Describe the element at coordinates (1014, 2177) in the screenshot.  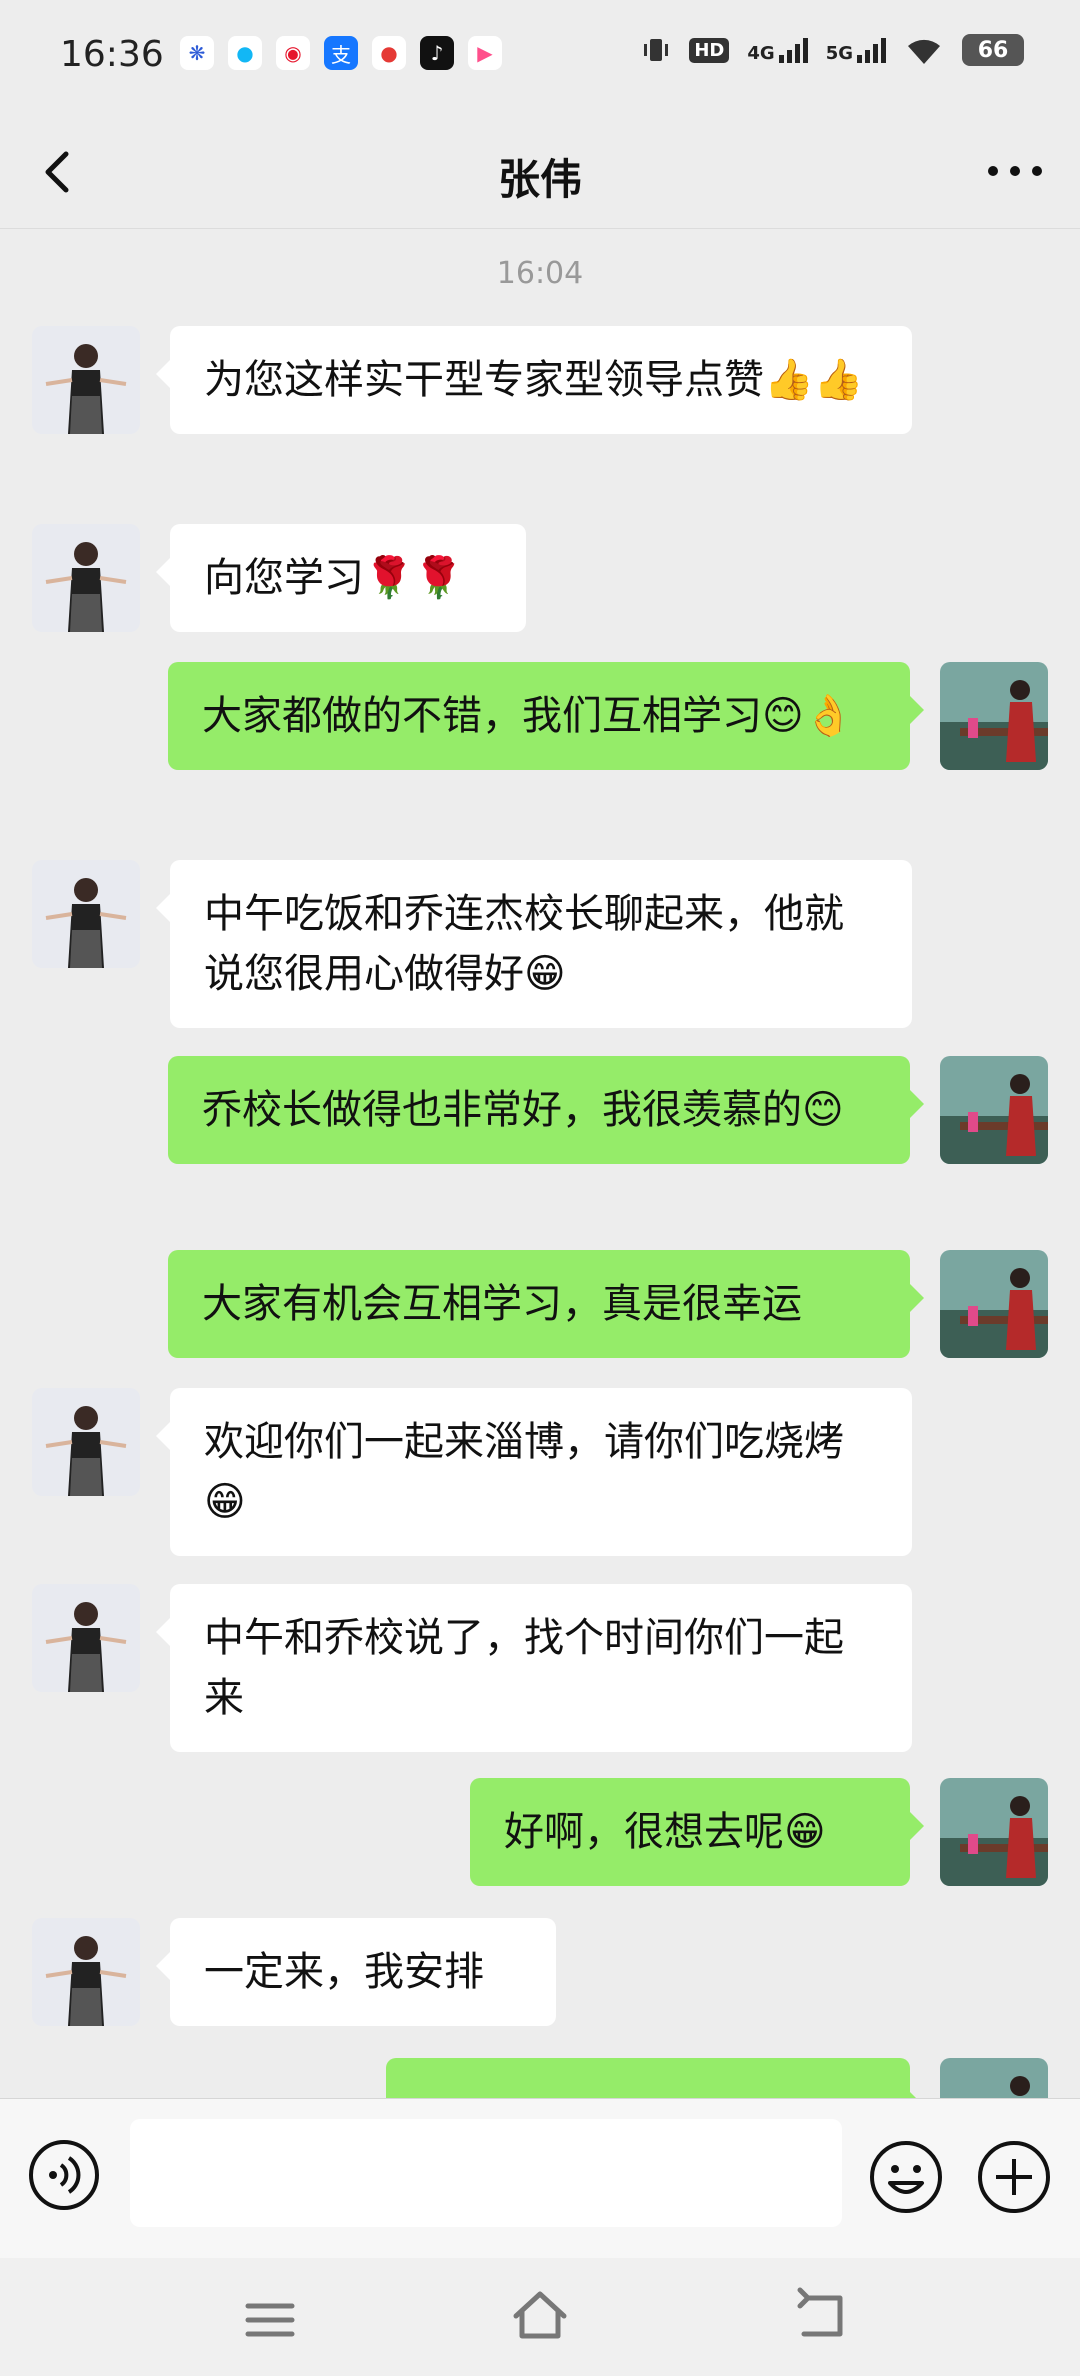
I see `plus-icon` at that location.